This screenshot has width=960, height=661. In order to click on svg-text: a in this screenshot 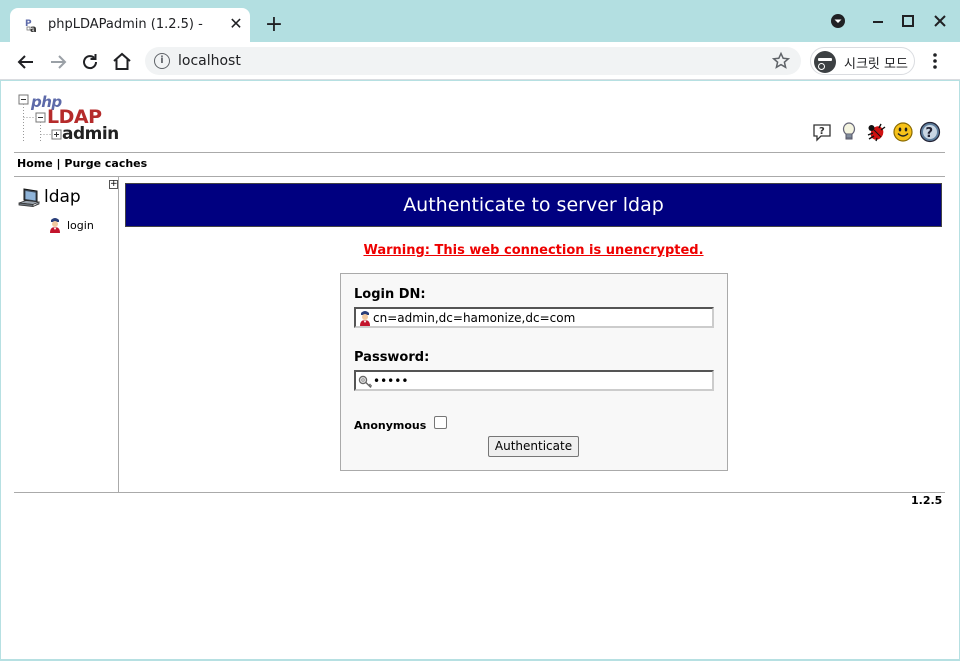, I will do `click(33, 28)`.